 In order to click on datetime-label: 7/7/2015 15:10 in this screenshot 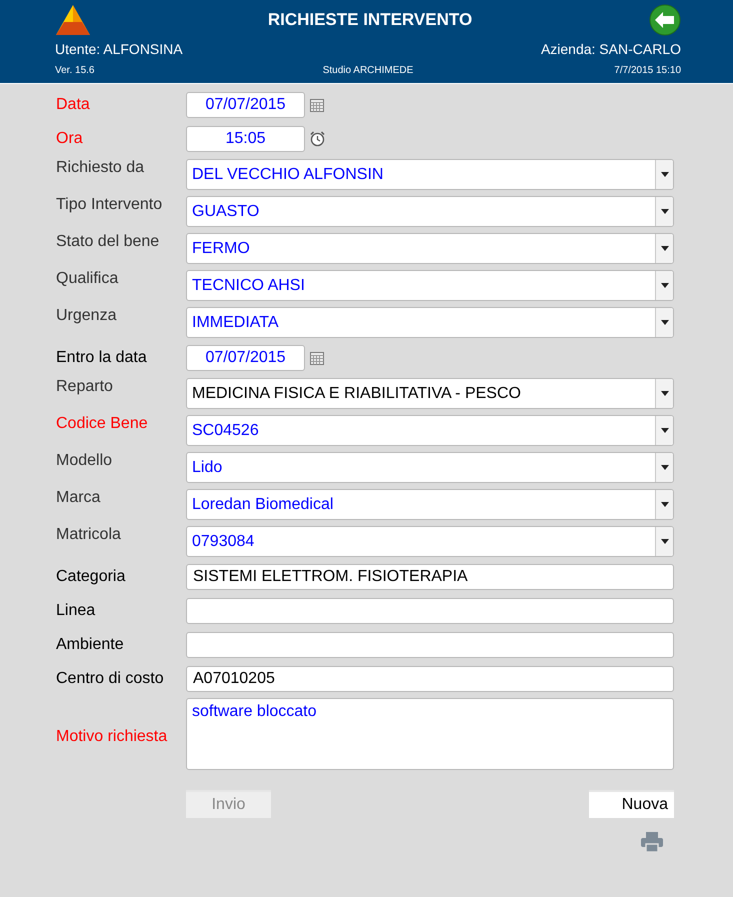, I will do `click(647, 70)`.